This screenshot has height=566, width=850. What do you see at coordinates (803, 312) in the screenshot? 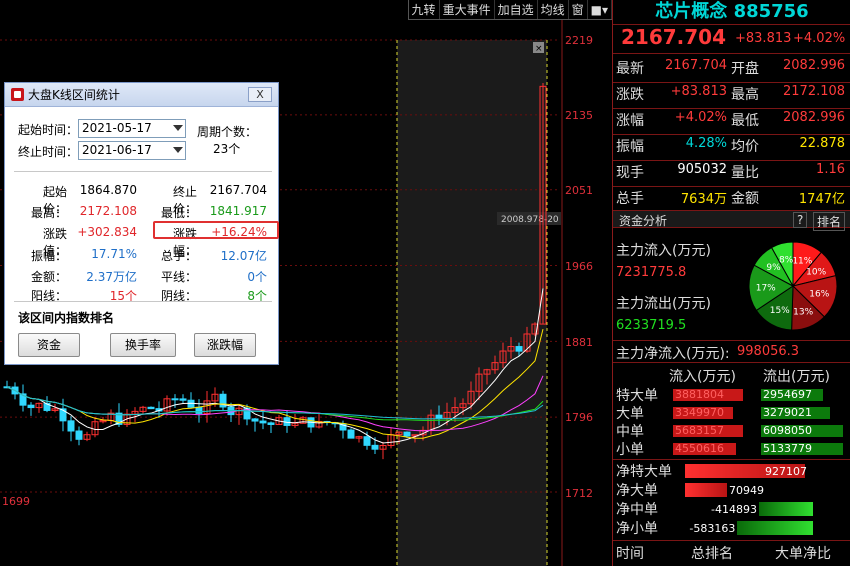
I see `pie-slice-label: 13%` at bounding box center [803, 312].